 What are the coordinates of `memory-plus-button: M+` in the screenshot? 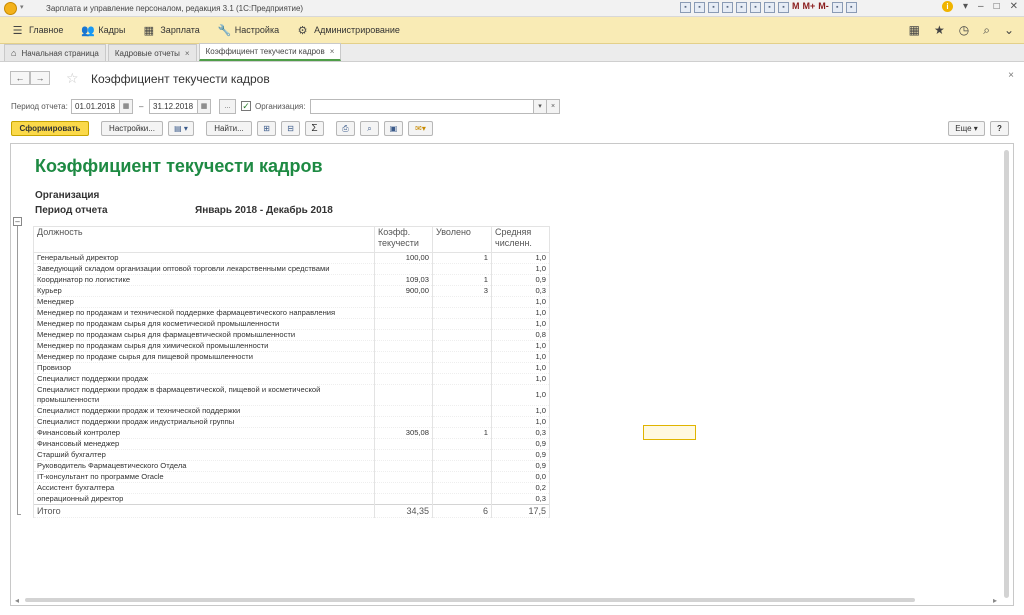 It's located at (809, 7).